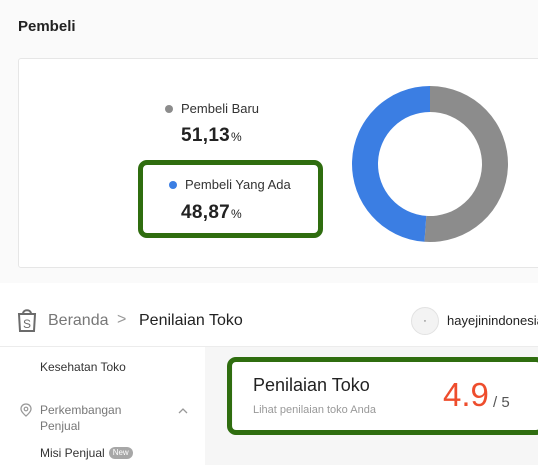  Describe the element at coordinates (269, 288) in the screenshot. I see `separator` at that location.